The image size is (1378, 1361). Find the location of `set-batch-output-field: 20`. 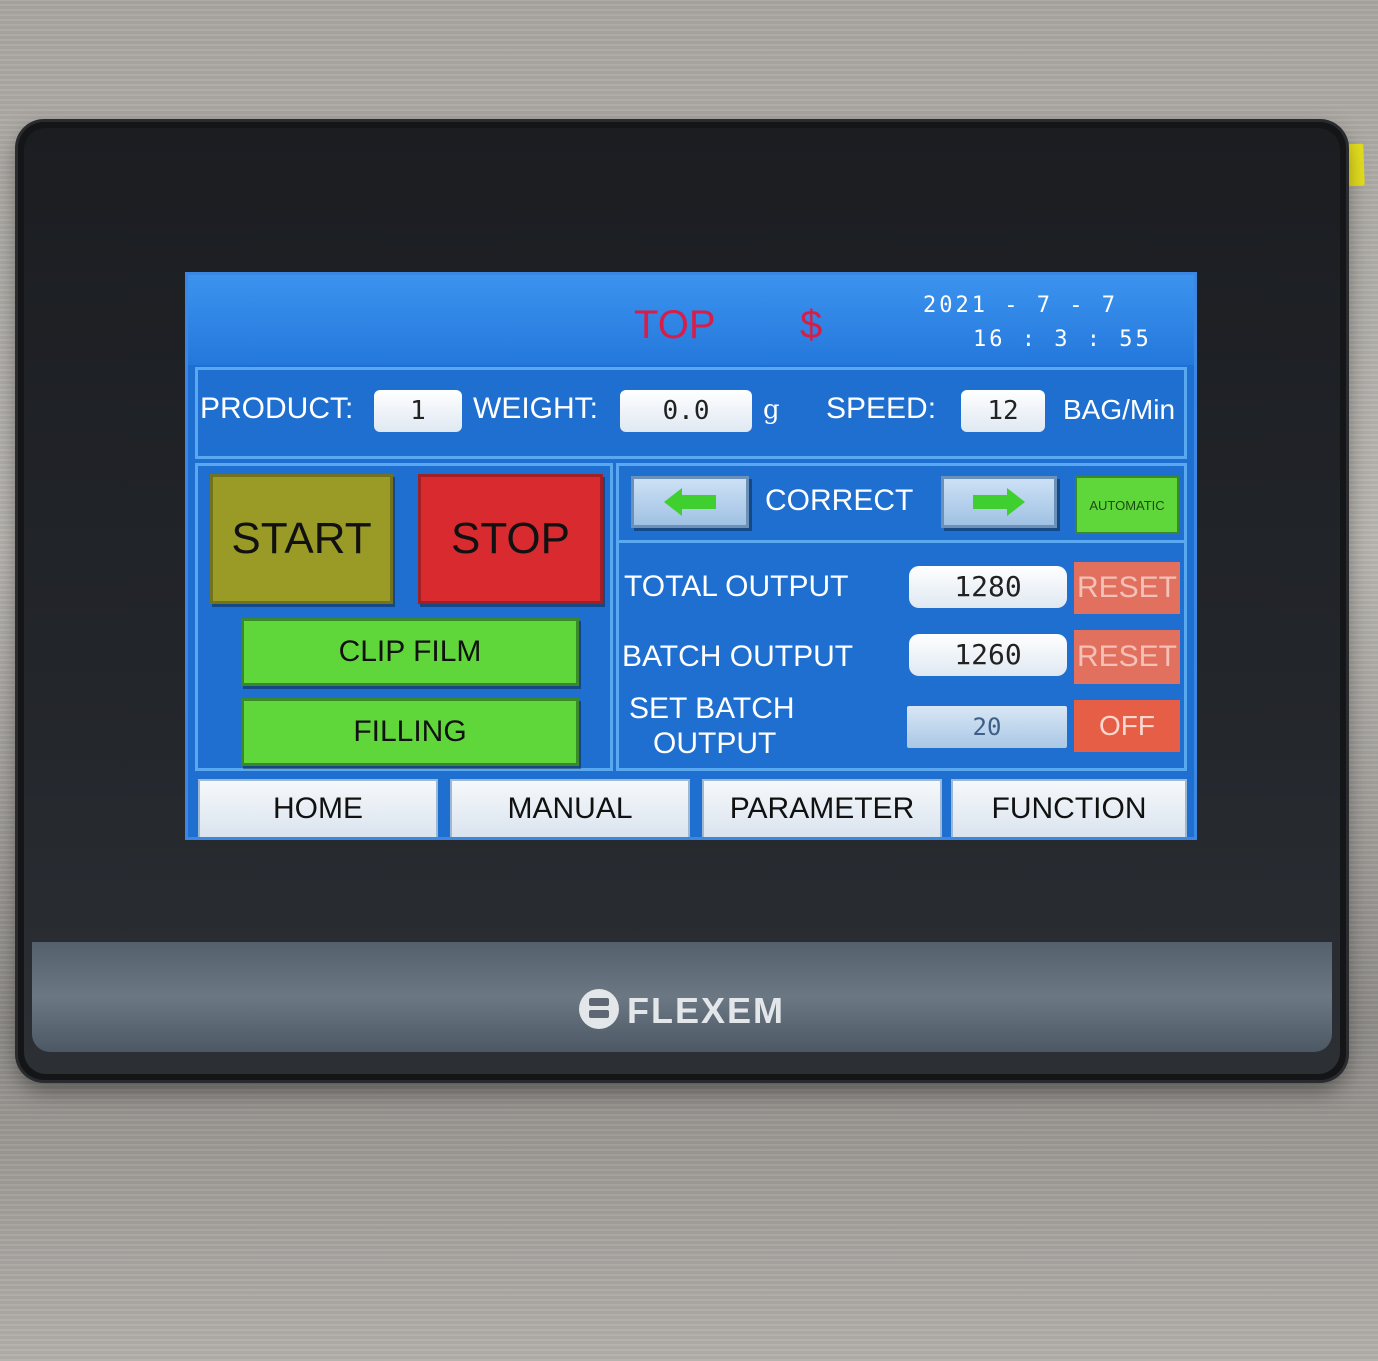

set-batch-output-field: 20 is located at coordinates (987, 727).